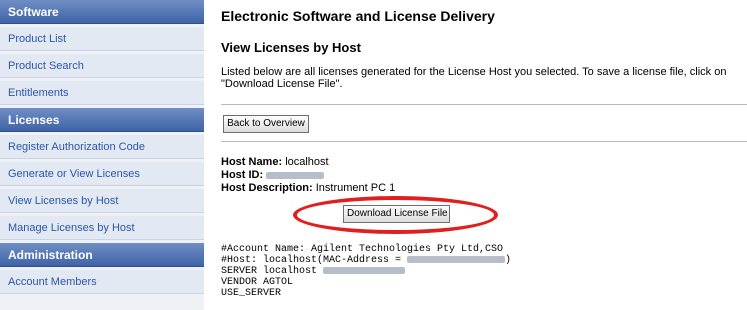 The image size is (747, 310). I want to click on license-line-host: #Host: localhost(MAC-Address = ), so click(366, 260).